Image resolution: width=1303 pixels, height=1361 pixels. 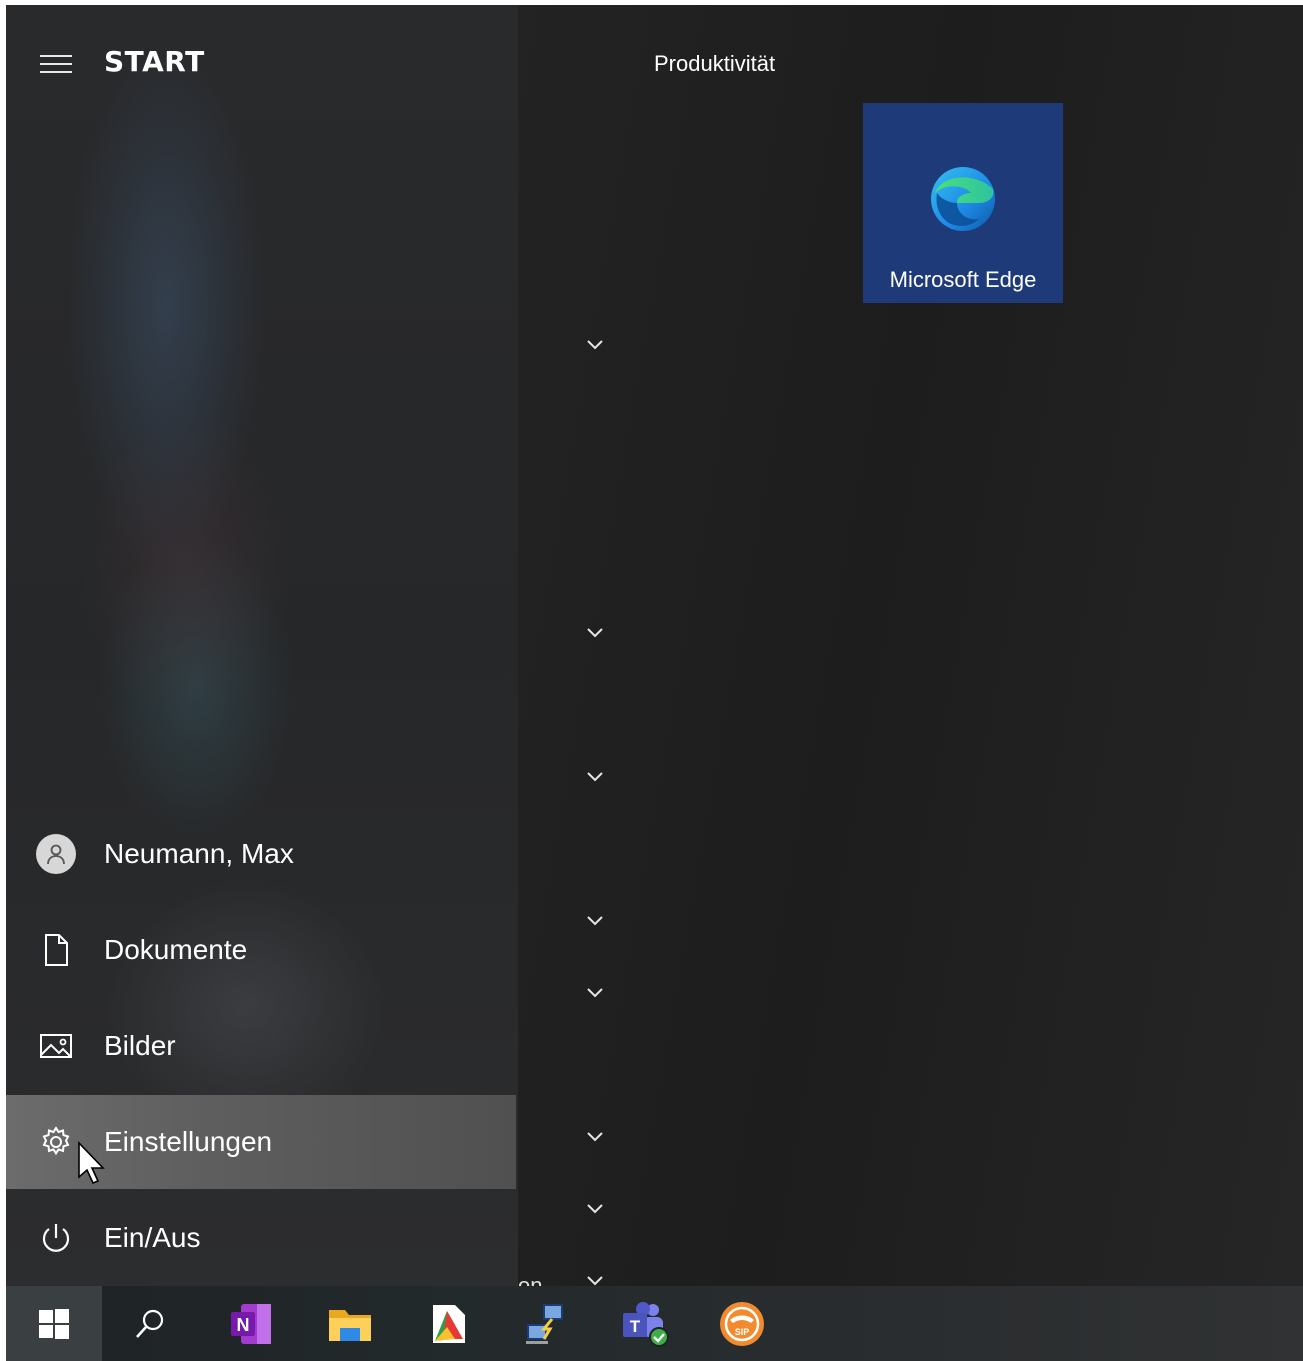 I want to click on user-name: Neumann, Max, so click(x=199, y=853).